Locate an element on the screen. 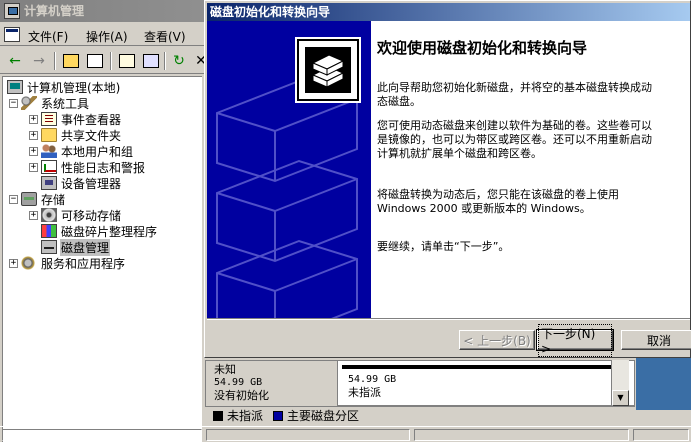  help-icon is located at coordinates (151, 61).